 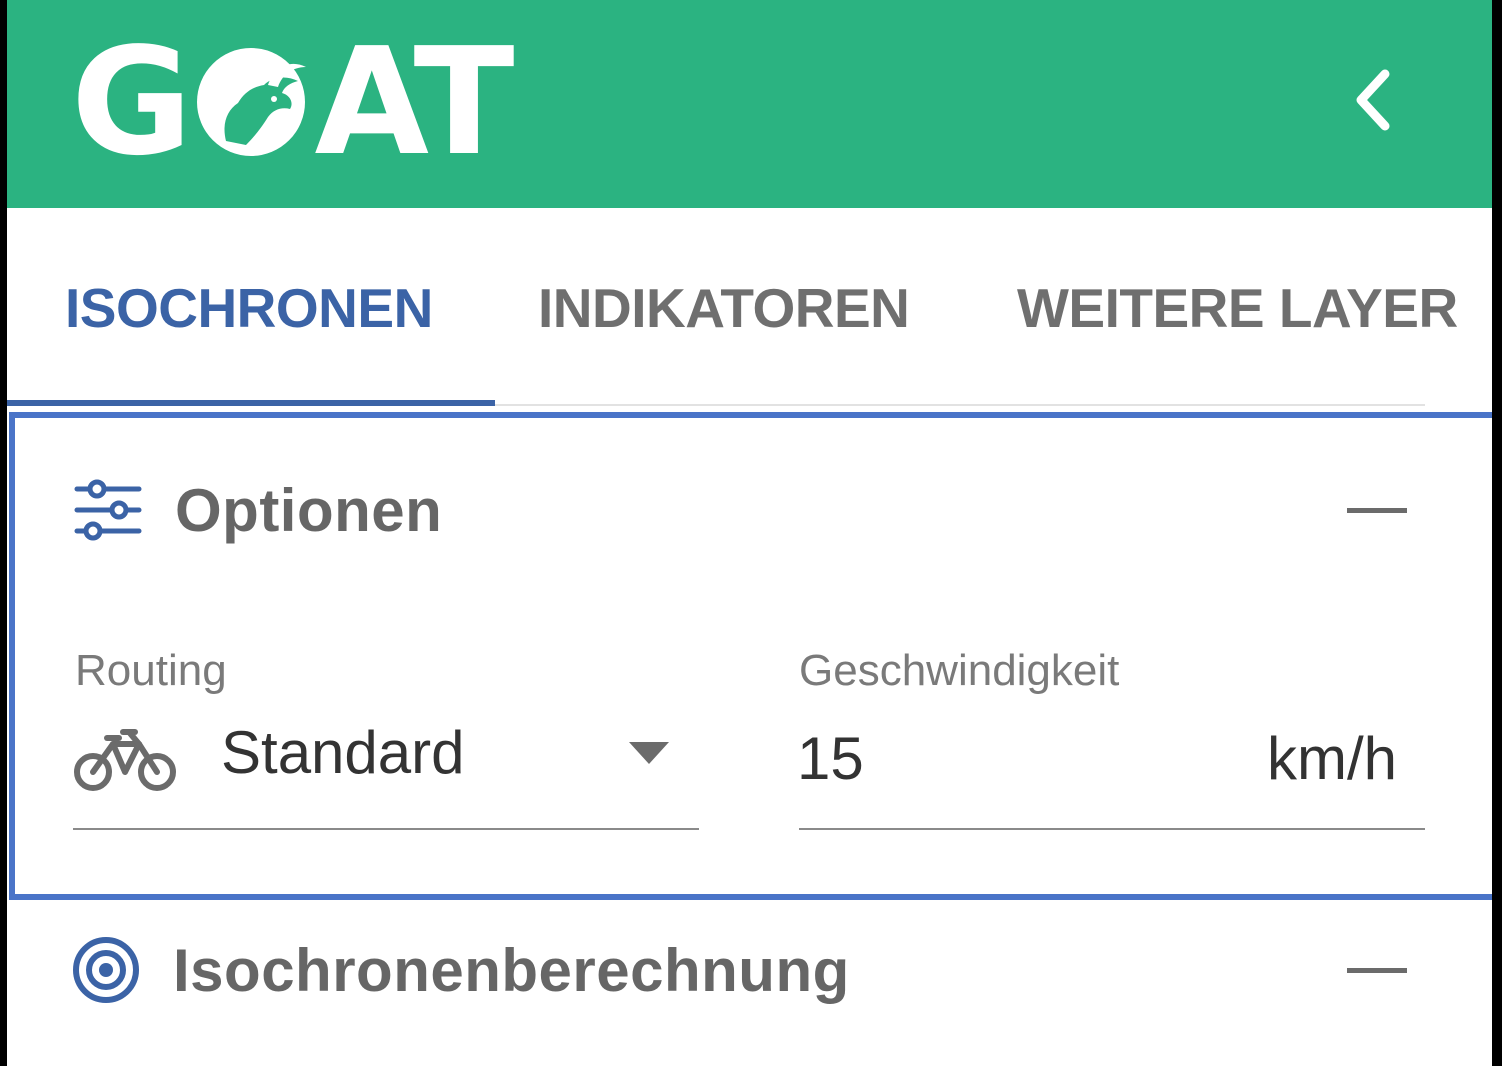 What do you see at coordinates (151, 670) in the screenshot?
I see `routing-label: Routing` at bounding box center [151, 670].